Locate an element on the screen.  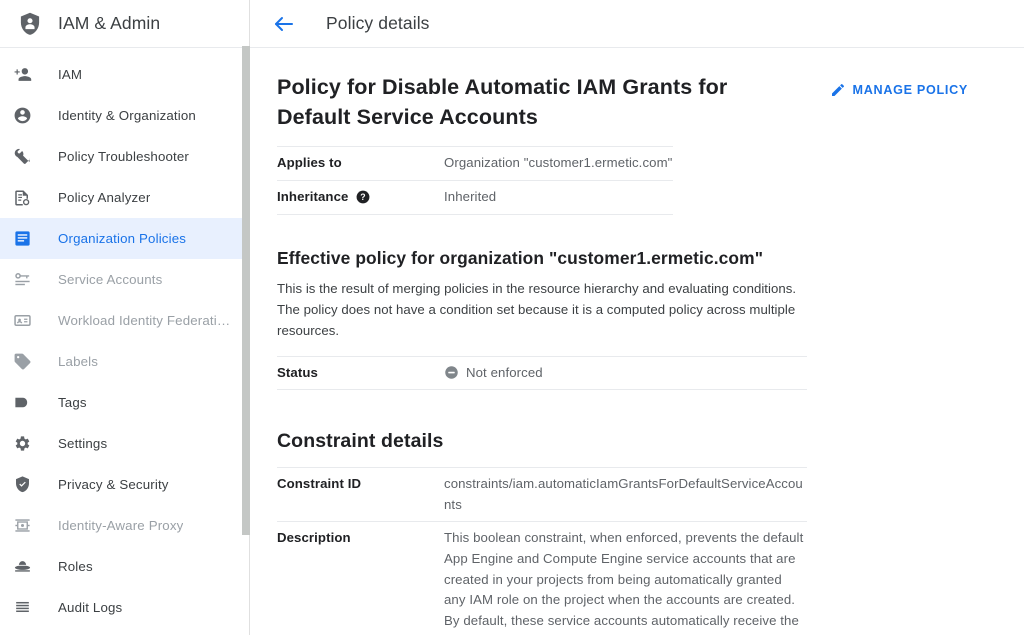
sidebar-item-audit-logs: Audit Logs is located at coordinates (124, 607).